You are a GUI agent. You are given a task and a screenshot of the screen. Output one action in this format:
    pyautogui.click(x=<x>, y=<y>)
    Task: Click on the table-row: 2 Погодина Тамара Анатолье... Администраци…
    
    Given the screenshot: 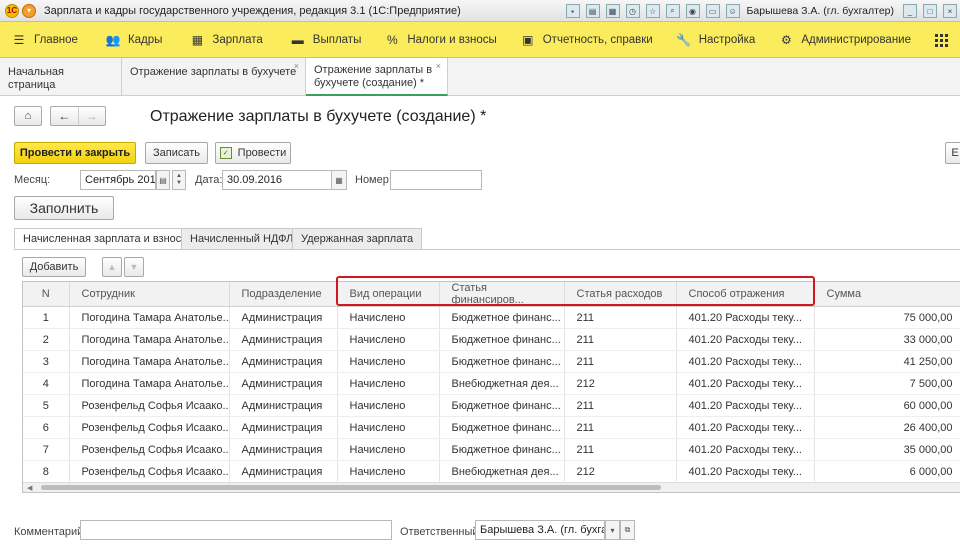 What is the action you would take?
    pyautogui.click(x=491, y=339)
    